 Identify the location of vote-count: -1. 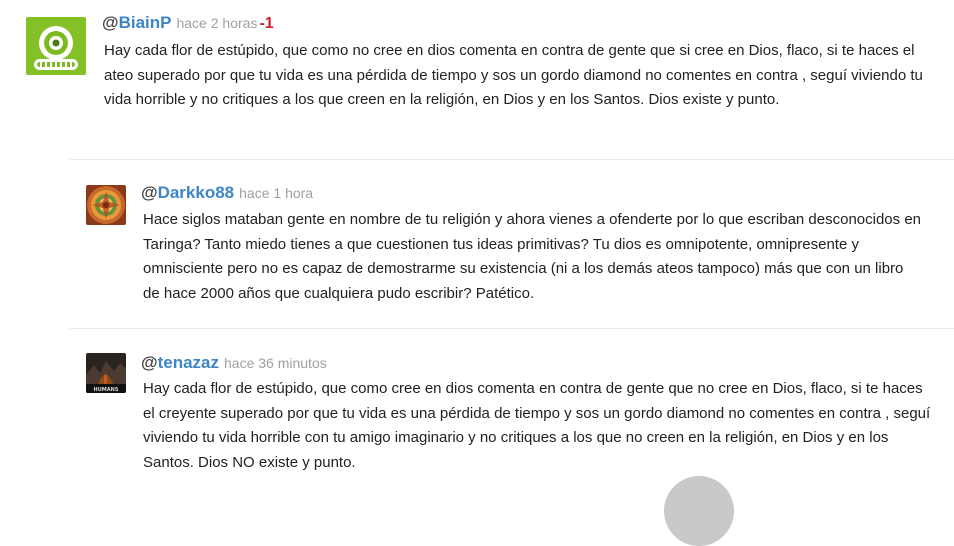
(266, 23).